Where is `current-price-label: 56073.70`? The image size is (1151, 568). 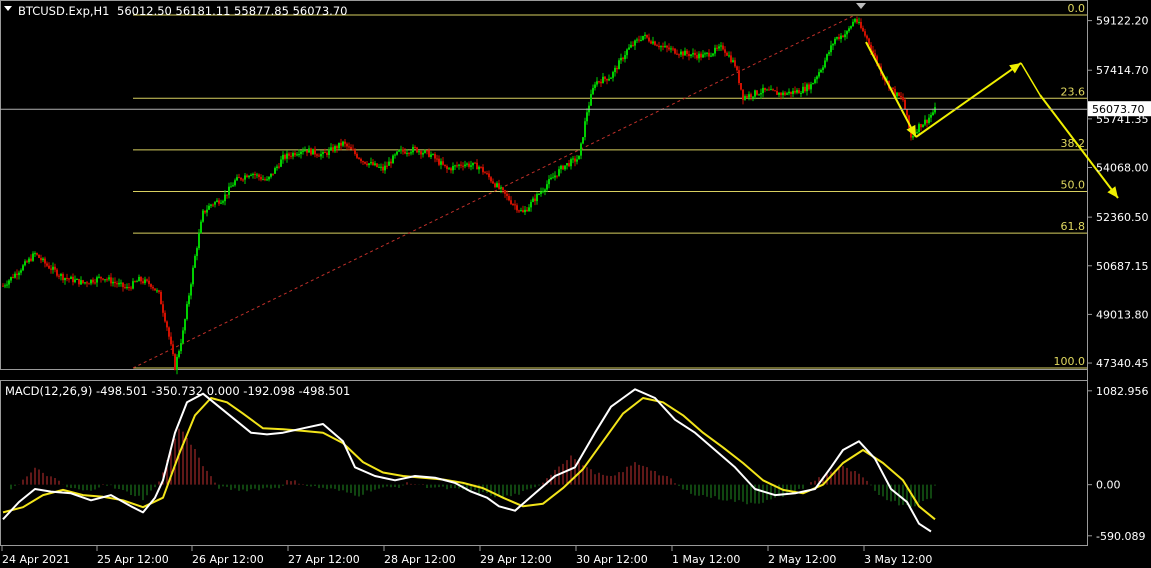
current-price-label: 56073.70 is located at coordinates (1118, 109).